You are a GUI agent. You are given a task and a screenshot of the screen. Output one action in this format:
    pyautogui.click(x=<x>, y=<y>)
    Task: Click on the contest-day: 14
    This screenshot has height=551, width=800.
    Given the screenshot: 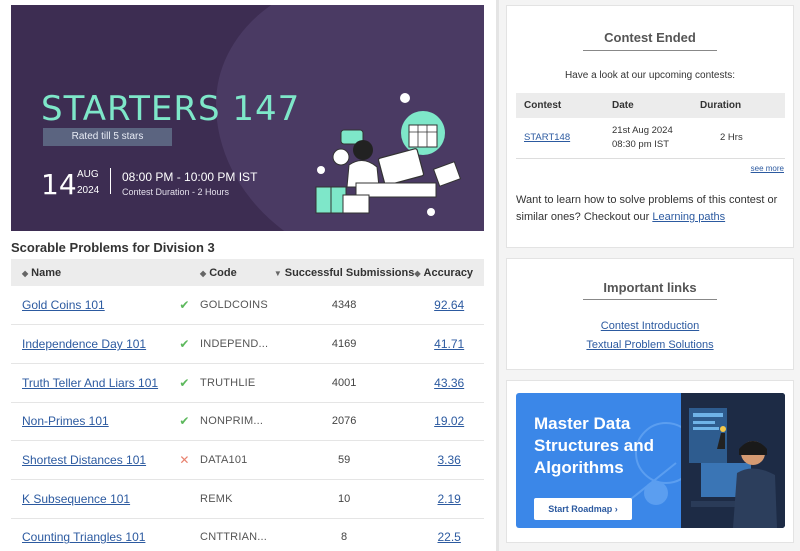 What is the action you would take?
    pyautogui.click(x=59, y=184)
    